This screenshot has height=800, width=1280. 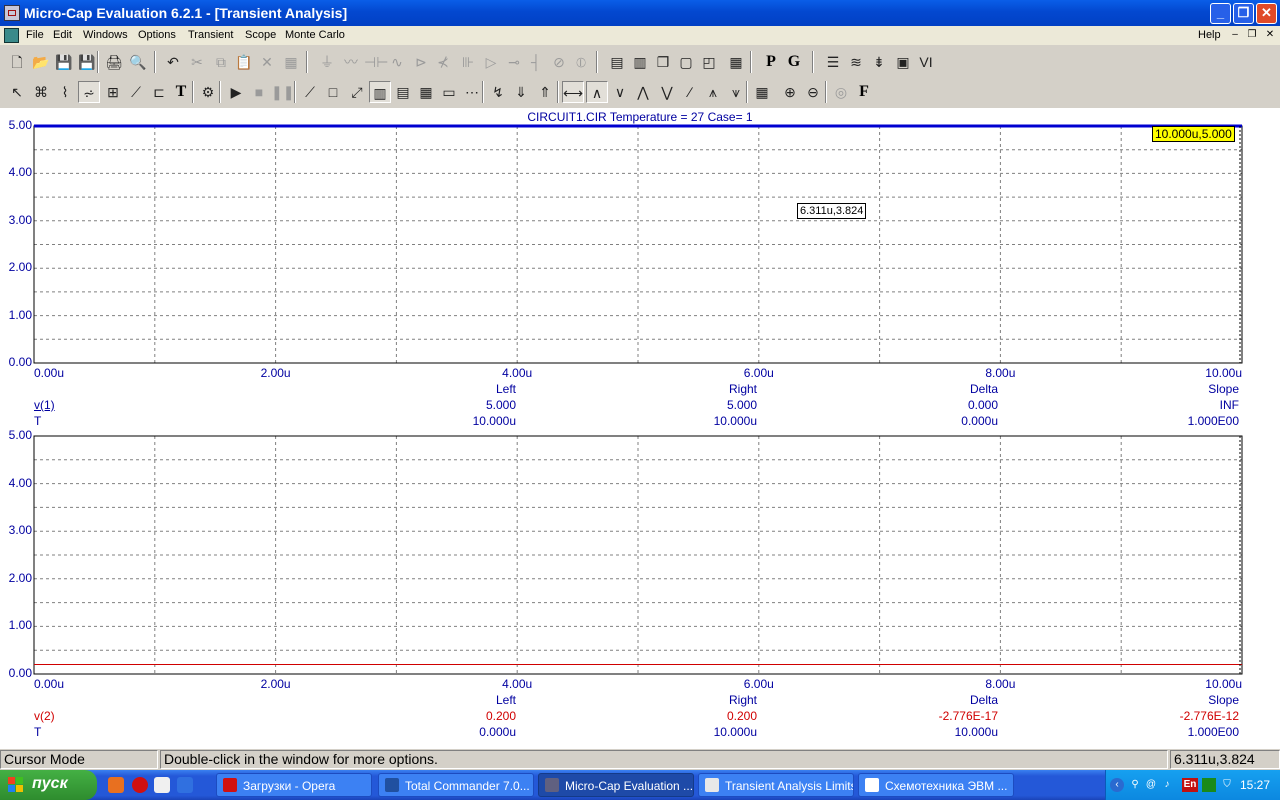 I want to click on close-button: ✕, so click(x=1266, y=13).